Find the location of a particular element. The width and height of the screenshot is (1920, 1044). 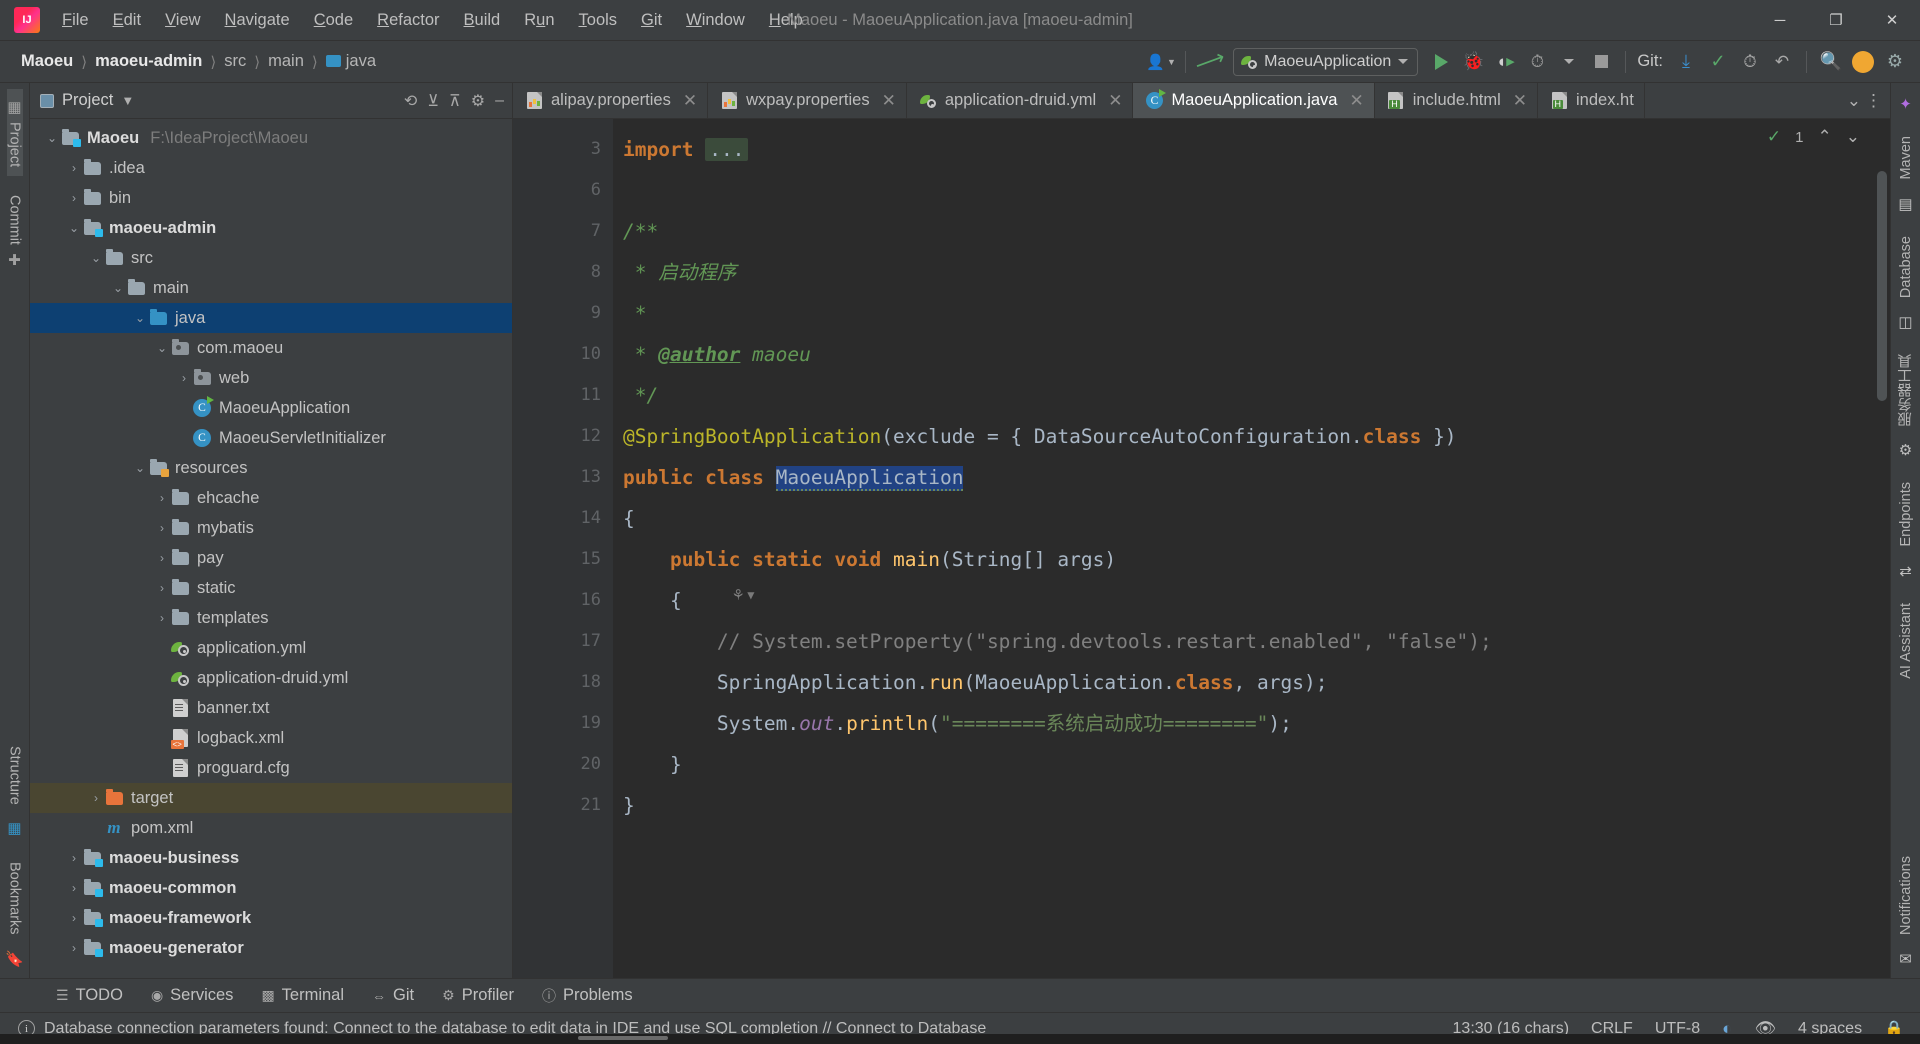

gutter-line-18: 18 is located at coordinates (563, 682).